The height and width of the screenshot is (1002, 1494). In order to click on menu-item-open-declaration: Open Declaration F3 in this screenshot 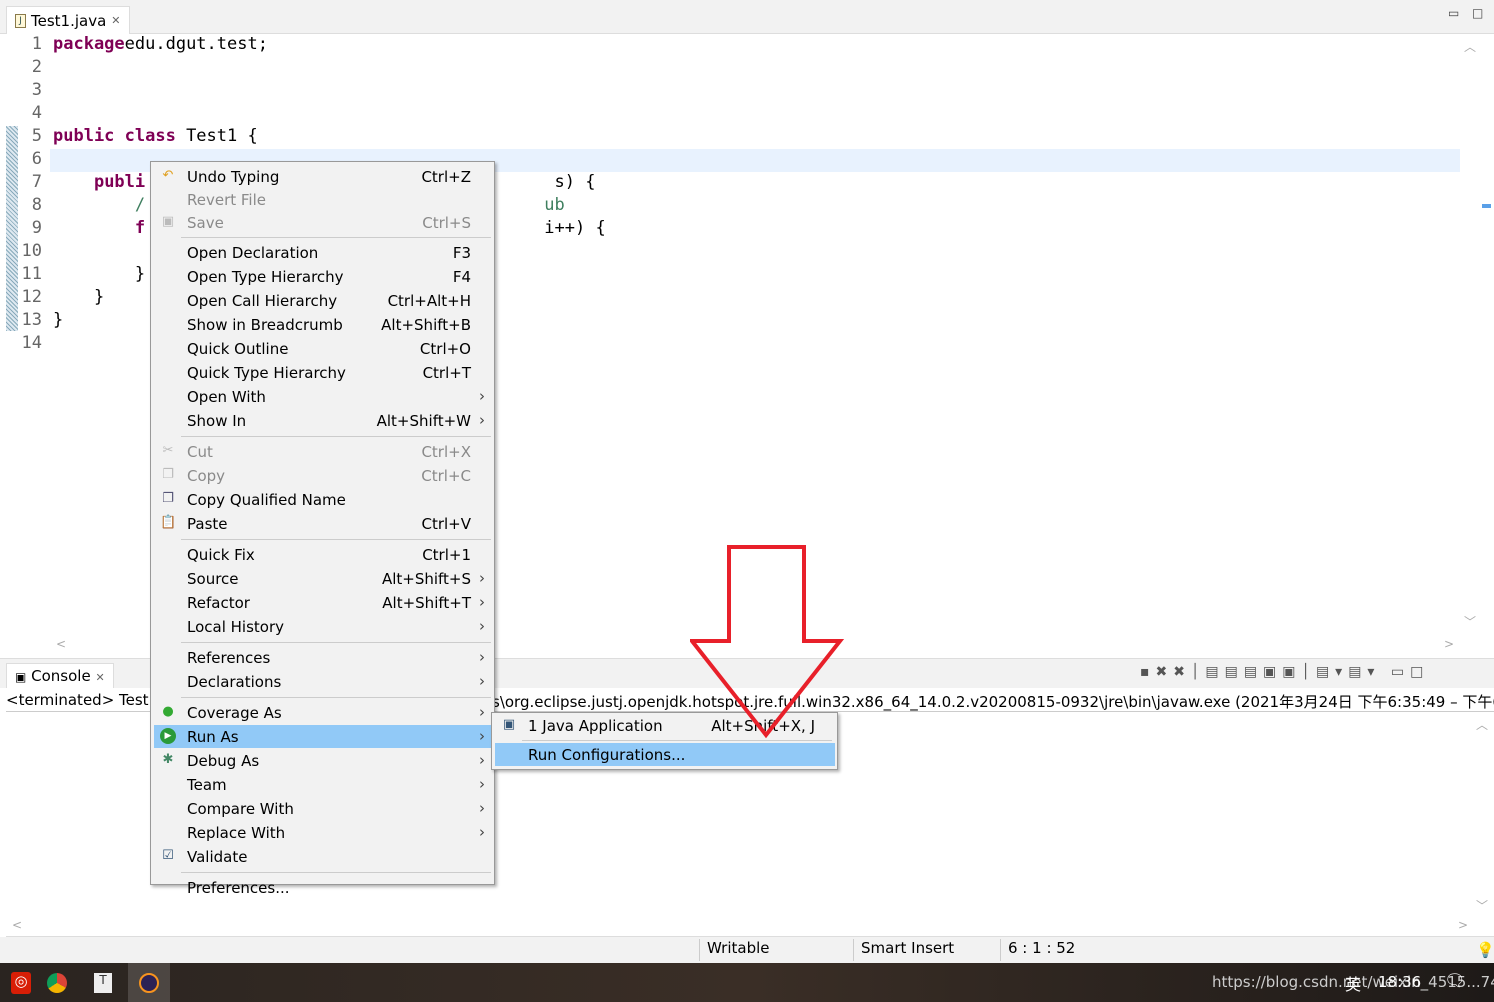, I will do `click(322, 252)`.